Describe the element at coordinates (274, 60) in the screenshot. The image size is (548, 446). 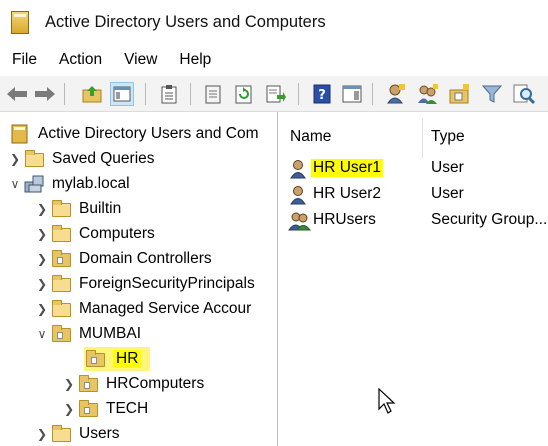
I see `menu-bar: File Action View Help` at that location.